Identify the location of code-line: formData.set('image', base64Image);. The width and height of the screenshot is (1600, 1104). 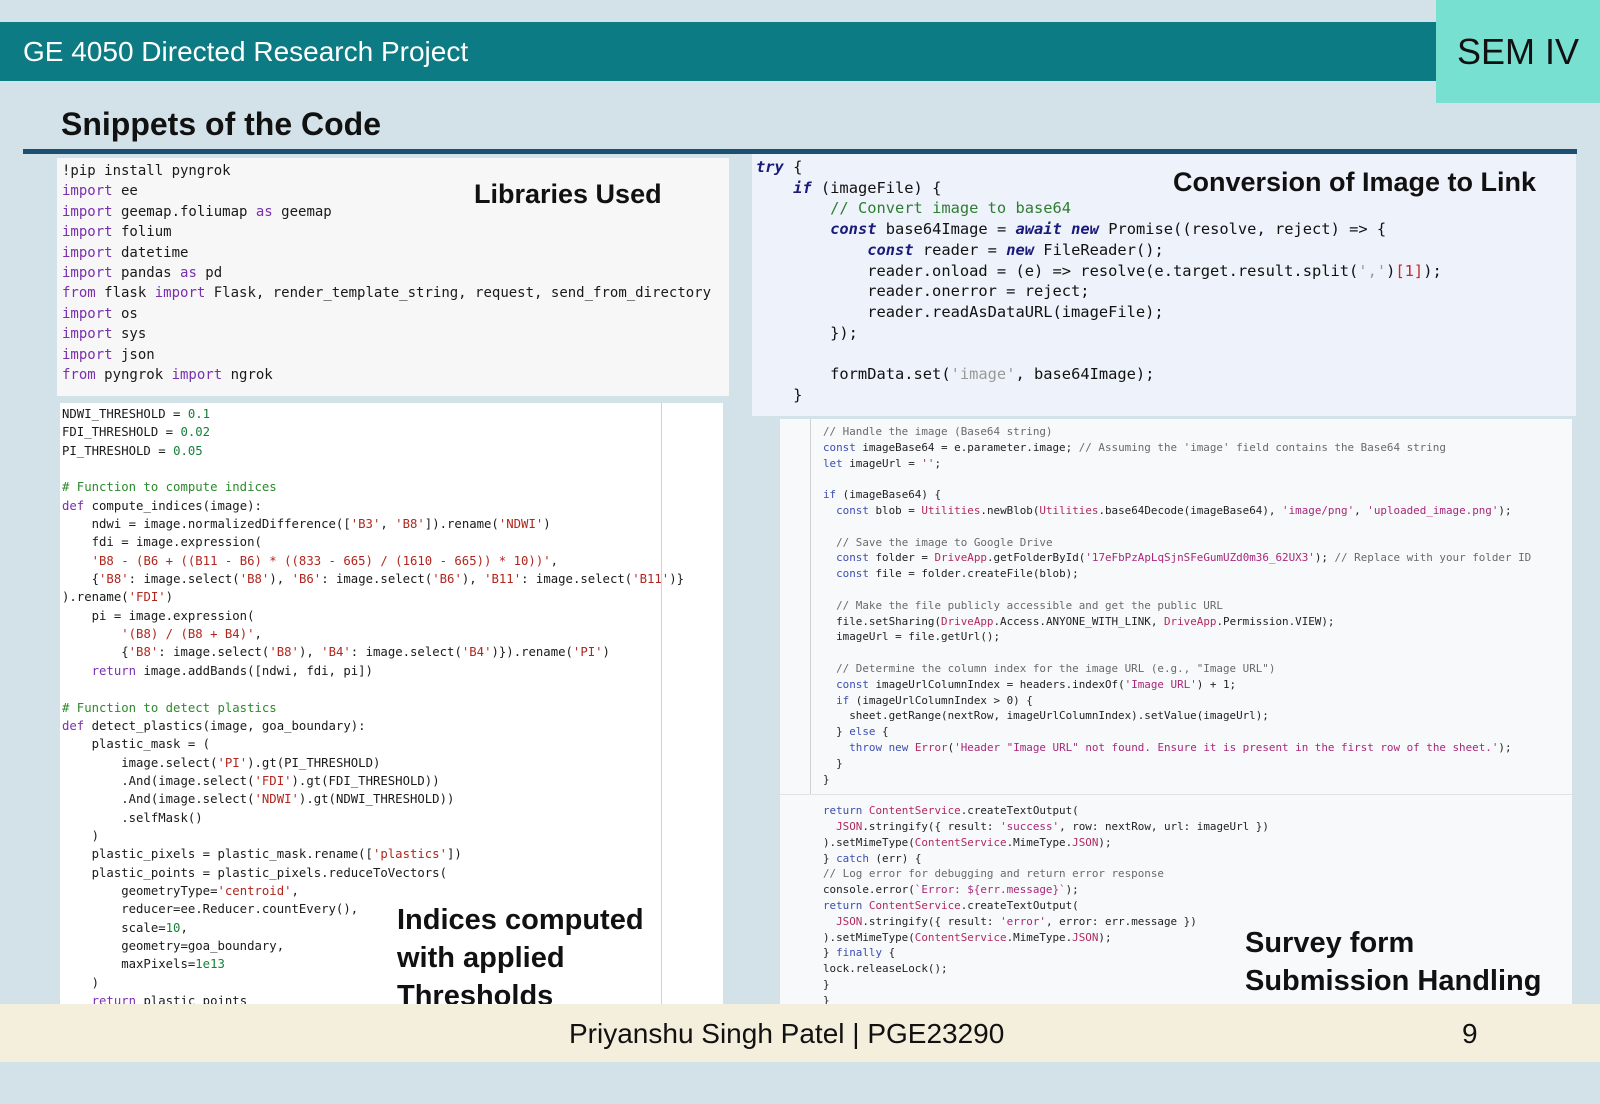
(955, 374).